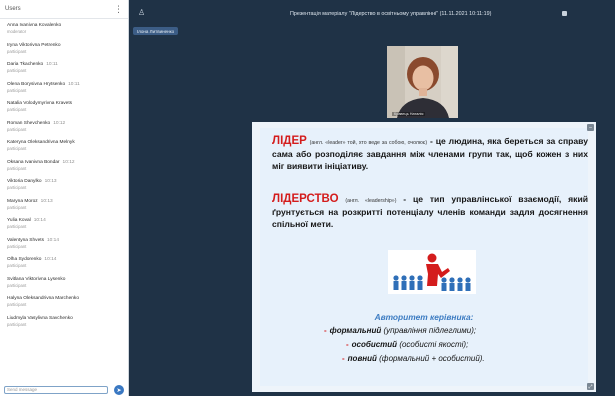  I want to click on webcam-name-label: Кравець Наталія, so click(409, 114).